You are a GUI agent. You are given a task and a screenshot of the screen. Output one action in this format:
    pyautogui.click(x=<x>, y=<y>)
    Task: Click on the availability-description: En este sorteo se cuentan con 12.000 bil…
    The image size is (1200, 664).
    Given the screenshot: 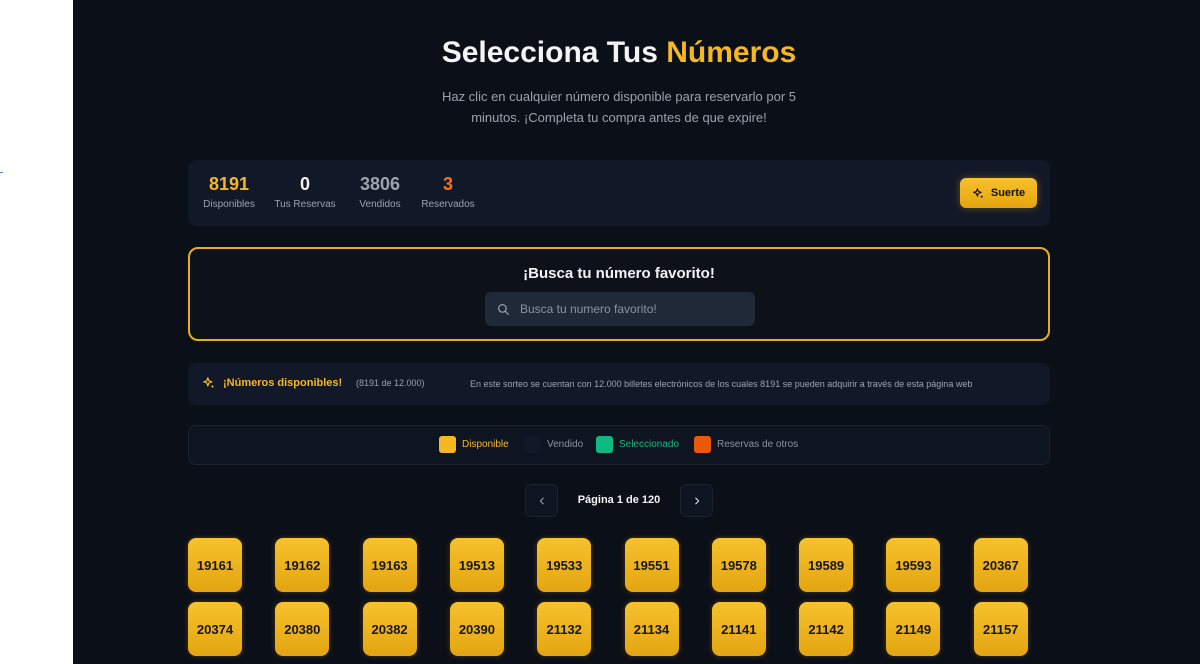 What is the action you would take?
    pyautogui.click(x=721, y=384)
    